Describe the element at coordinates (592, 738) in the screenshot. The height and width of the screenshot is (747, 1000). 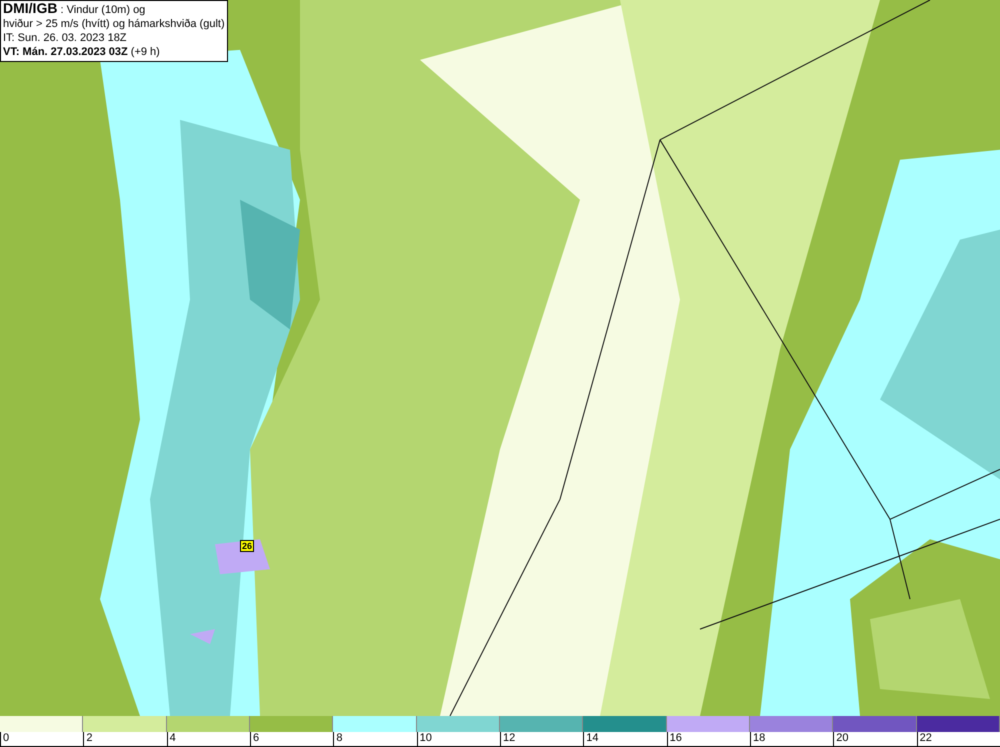
I see `legend-tick-label: 14` at that location.